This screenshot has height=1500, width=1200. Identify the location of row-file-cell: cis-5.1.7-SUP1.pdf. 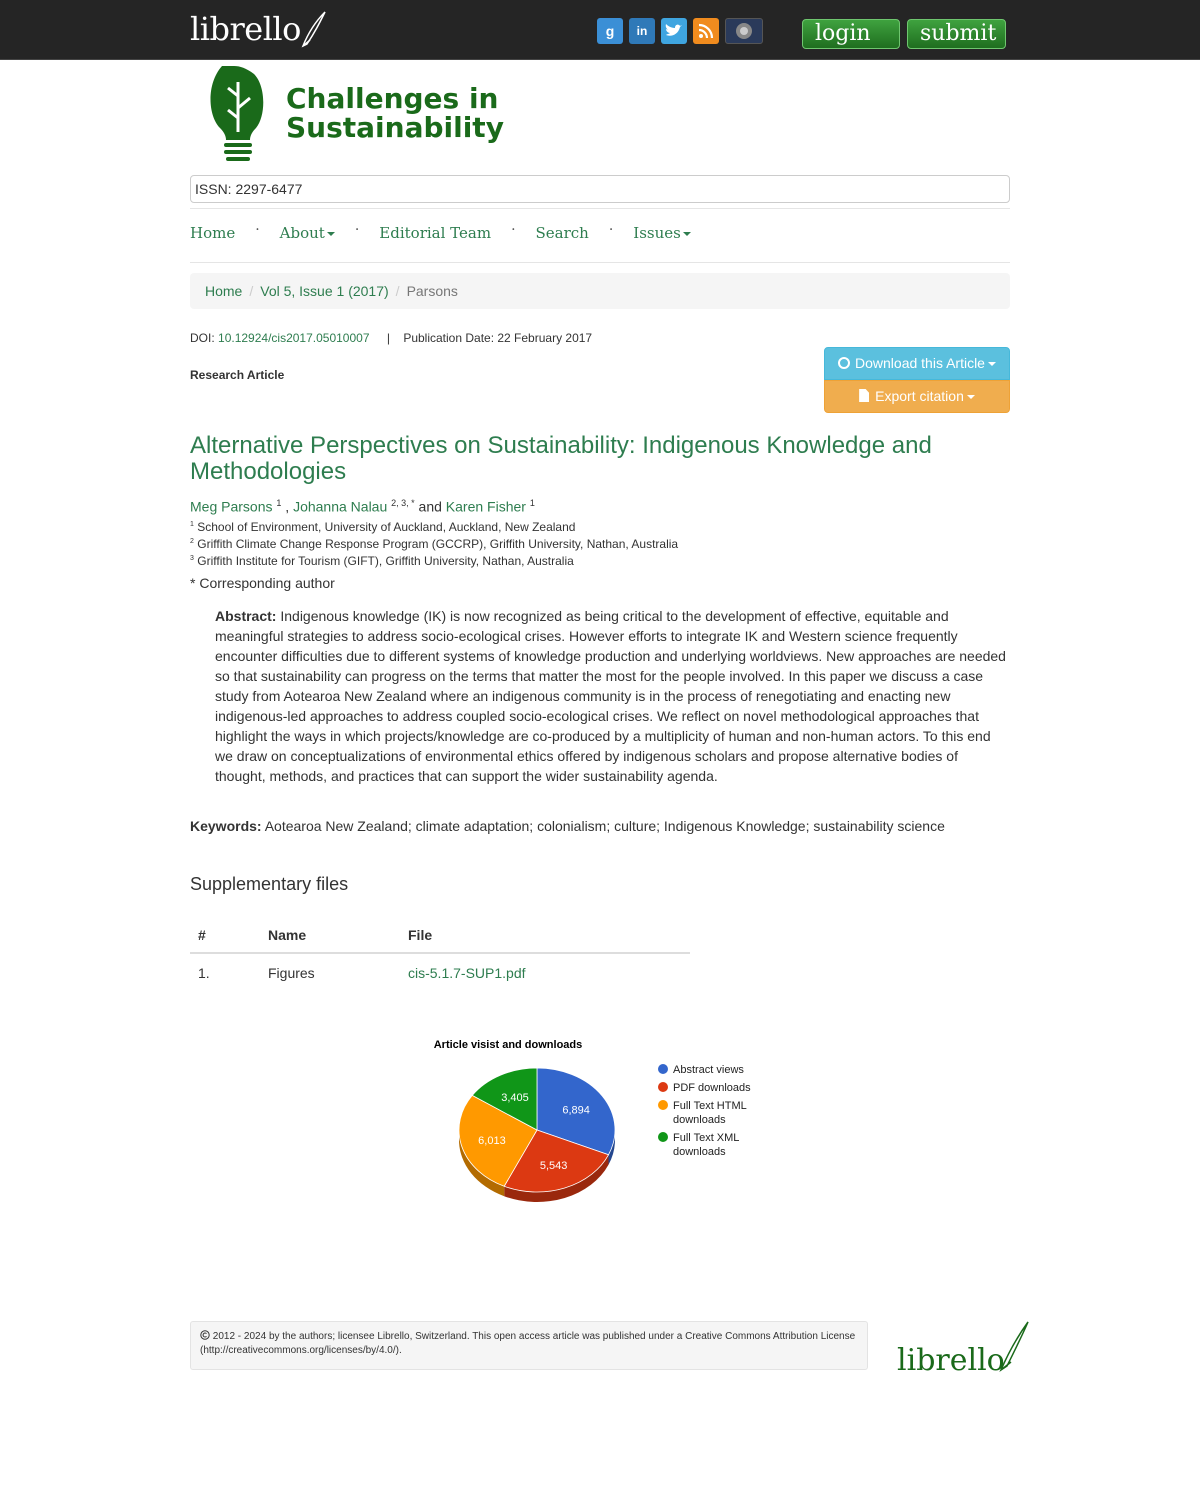
(545, 972).